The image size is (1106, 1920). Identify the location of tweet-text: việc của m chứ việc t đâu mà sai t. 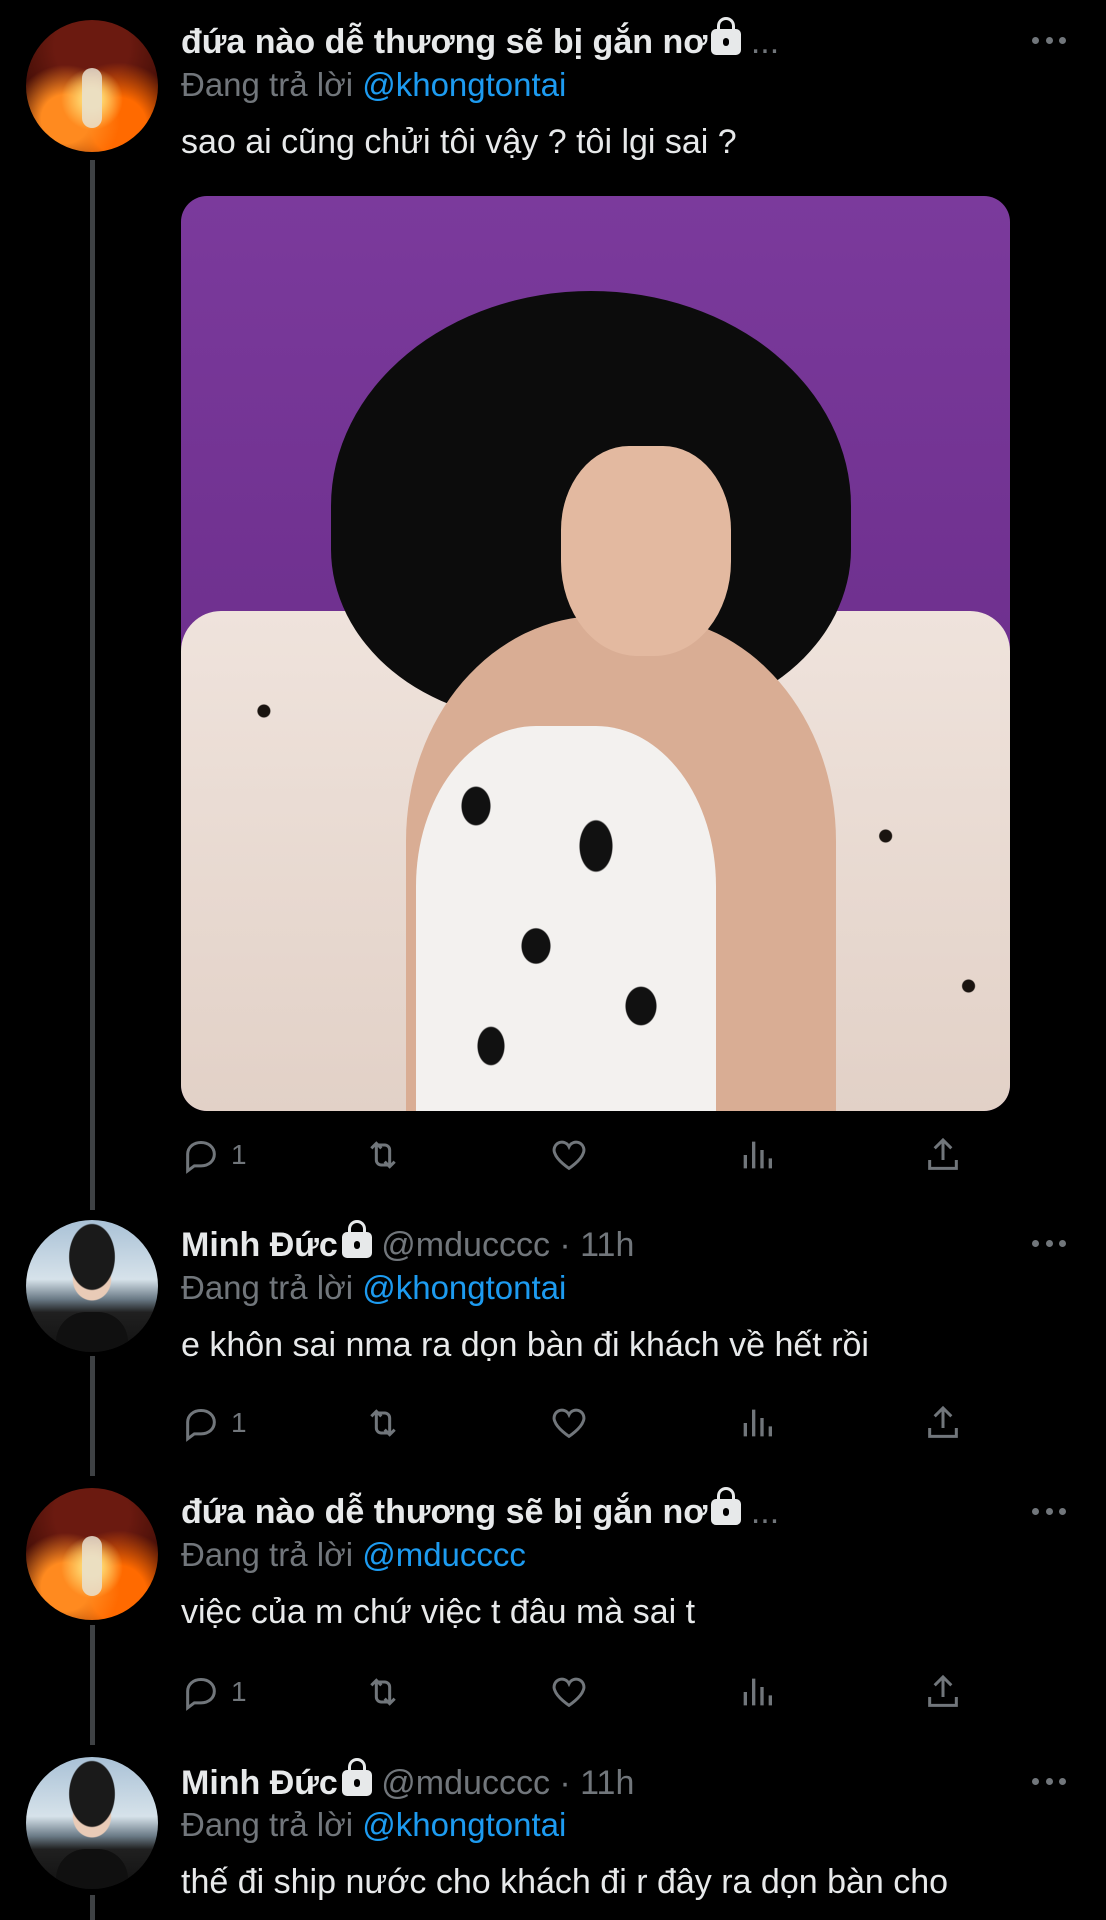
(438, 1612).